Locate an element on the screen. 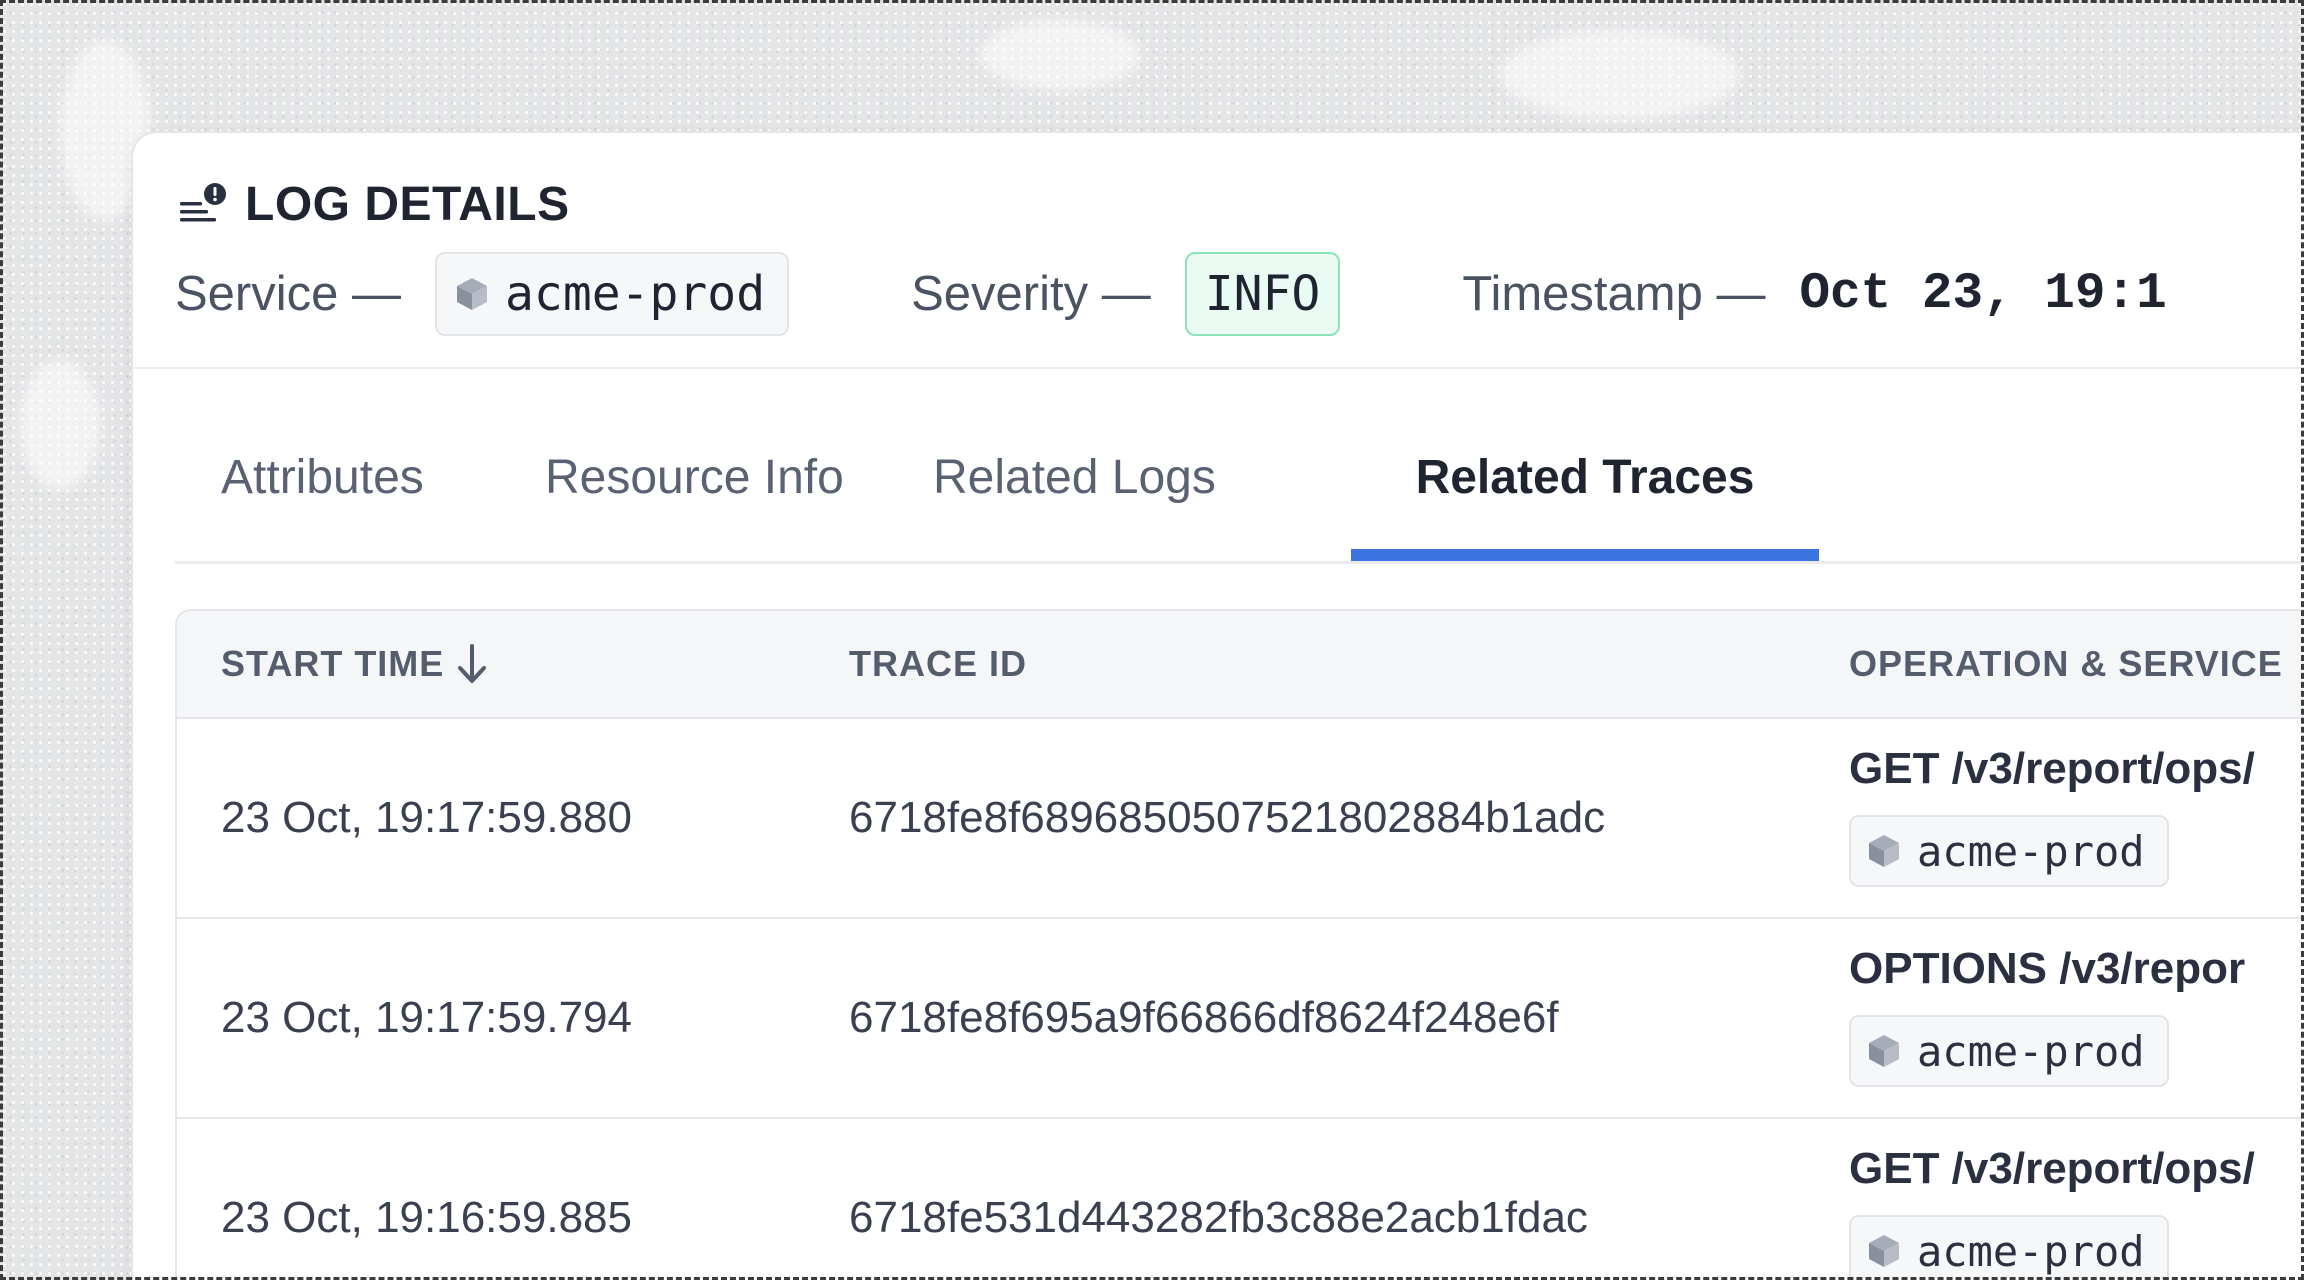  panel-title: LOG DETAILS is located at coordinates (407, 204).